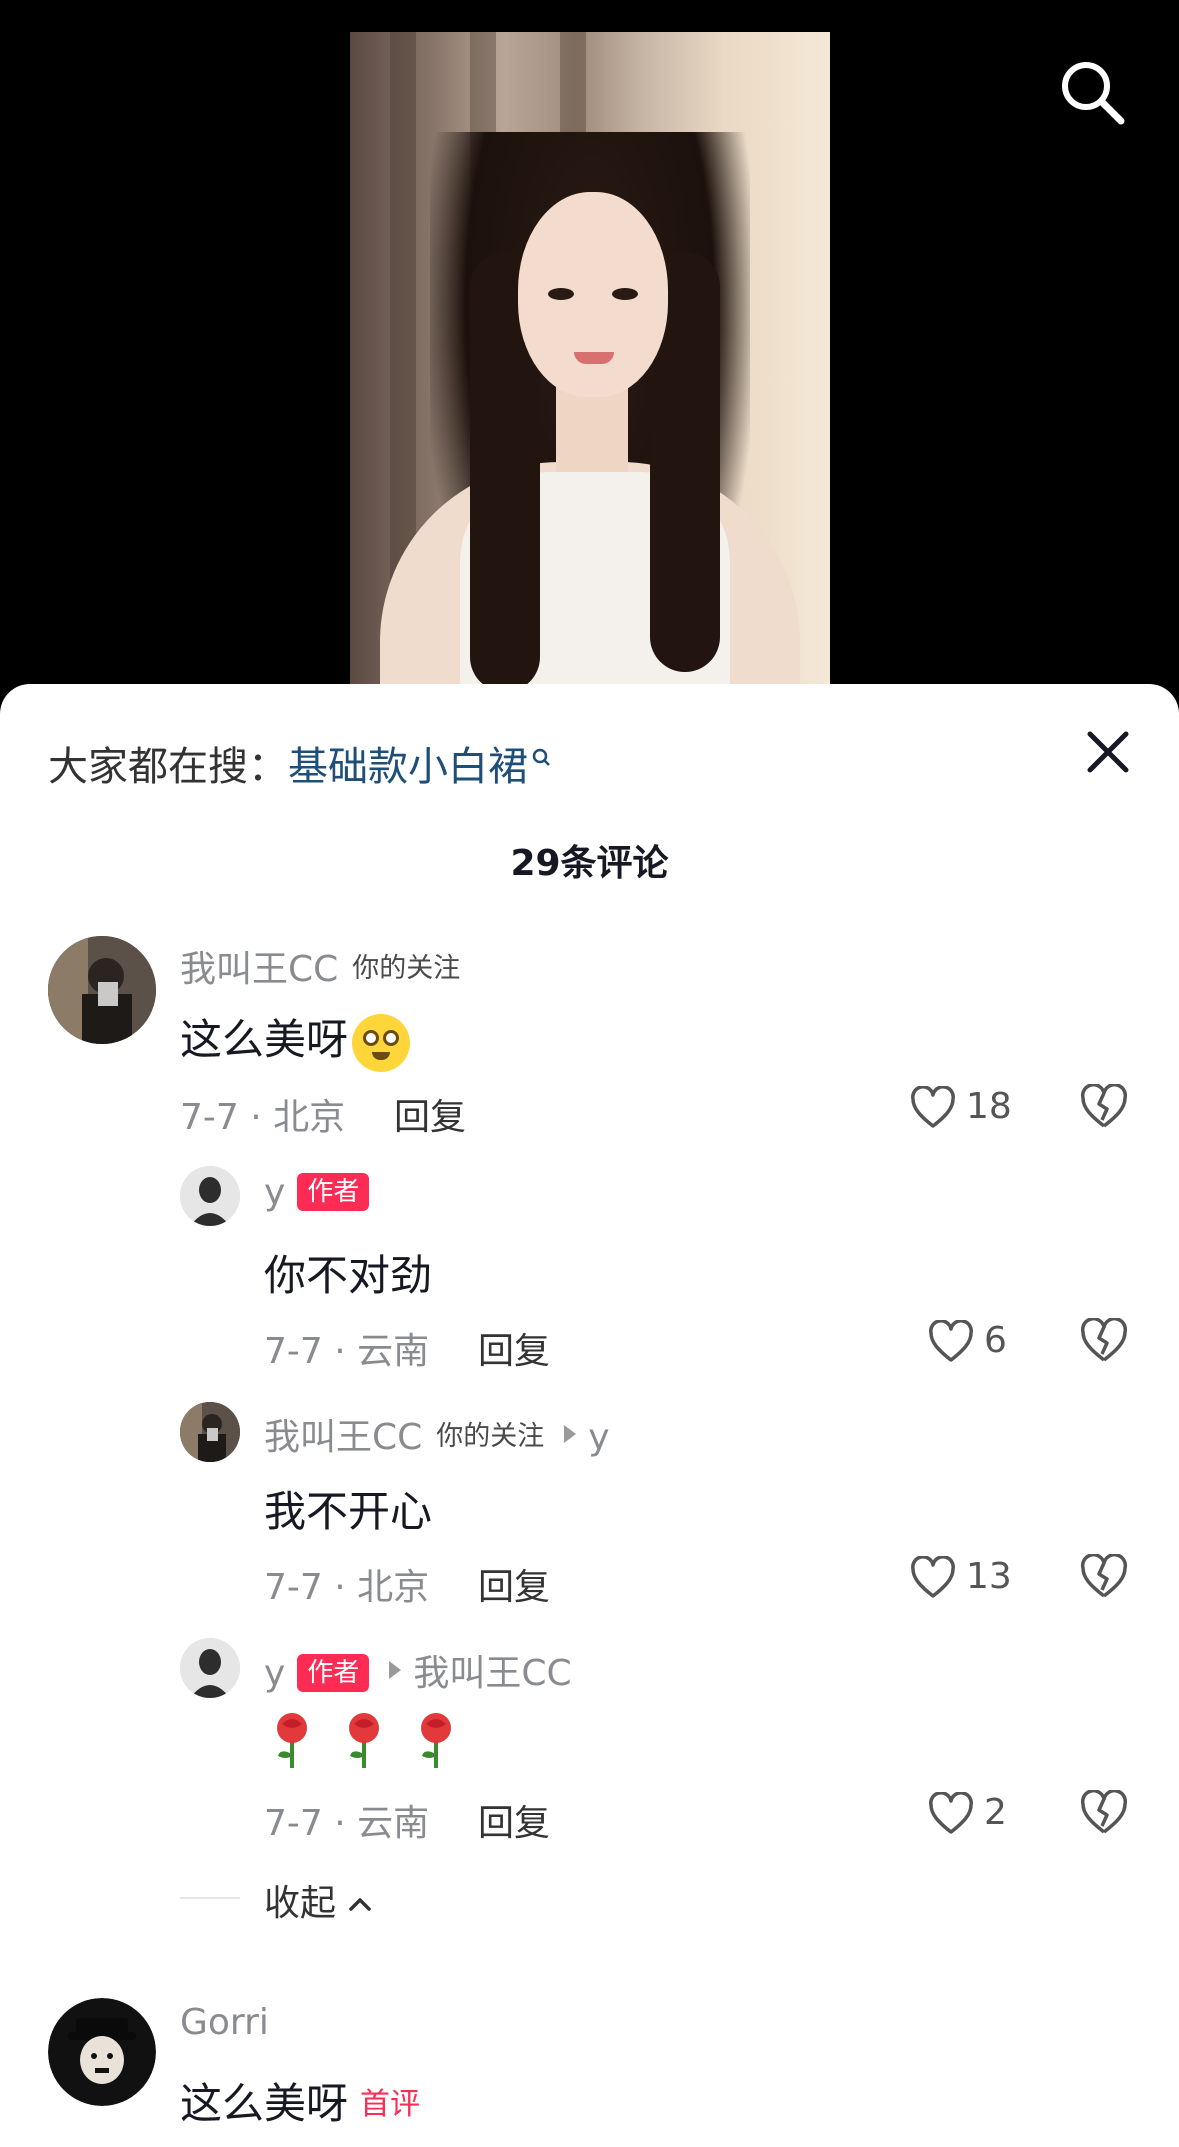 This screenshot has width=1179, height=2147. What do you see at coordinates (995, 1340) in the screenshot?
I see `like-count: 6` at bounding box center [995, 1340].